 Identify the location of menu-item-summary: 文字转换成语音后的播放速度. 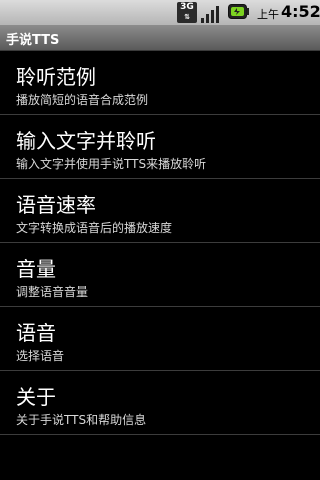
(94, 228).